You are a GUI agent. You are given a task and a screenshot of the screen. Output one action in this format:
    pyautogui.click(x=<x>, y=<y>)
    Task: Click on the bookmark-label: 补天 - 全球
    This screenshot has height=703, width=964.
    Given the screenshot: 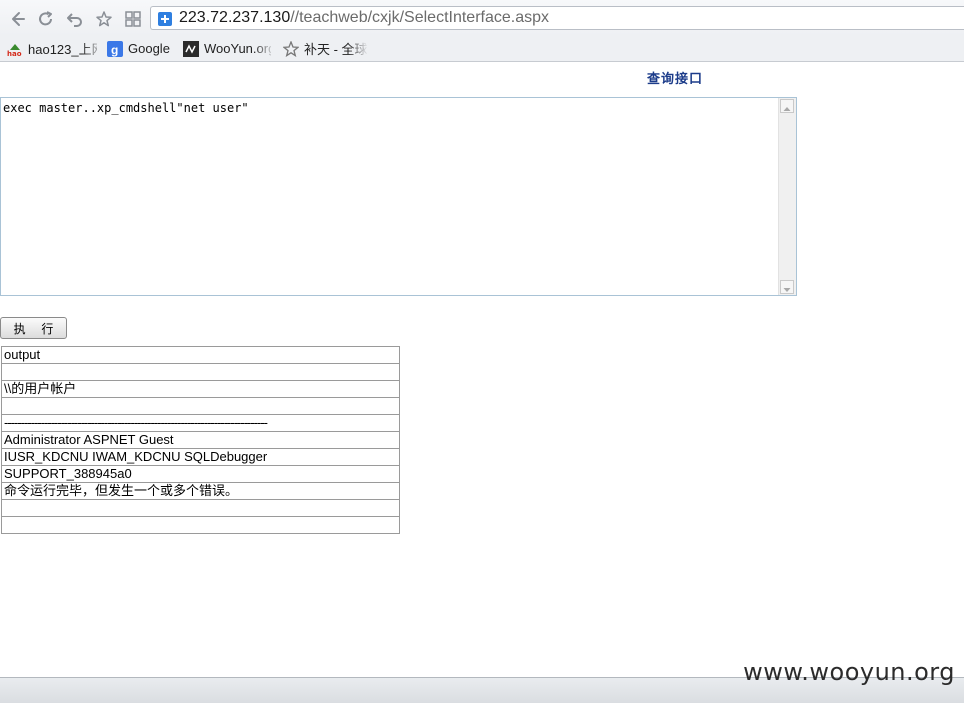 What is the action you would take?
    pyautogui.click(x=336, y=49)
    